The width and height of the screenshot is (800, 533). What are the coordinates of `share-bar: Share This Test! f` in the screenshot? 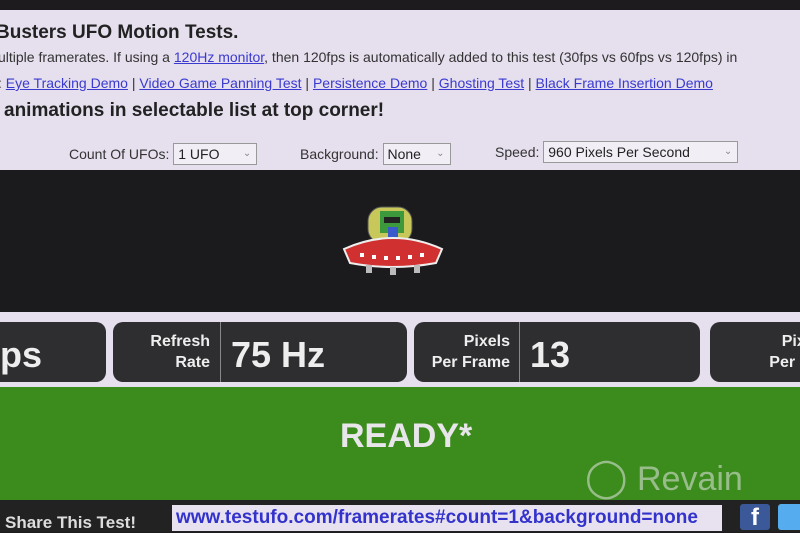 It's located at (400, 516).